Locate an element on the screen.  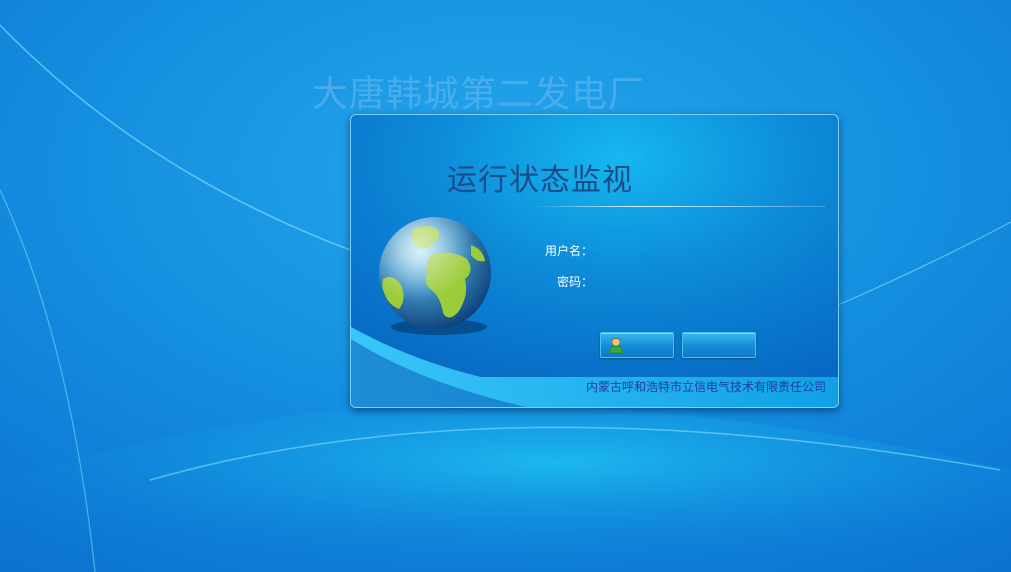
panel-title: 运行状态监视 is located at coordinates (540, 180).